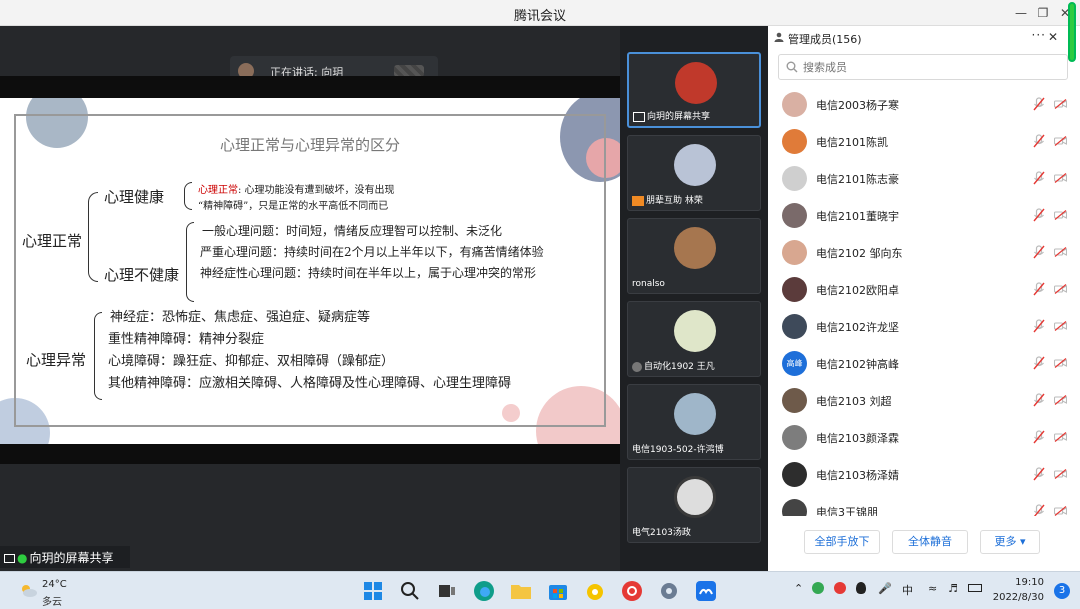 This screenshot has width=1080, height=609. What do you see at coordinates (924, 215) in the screenshot?
I see `member-row: 电信2101董晓宇` at bounding box center [924, 215].